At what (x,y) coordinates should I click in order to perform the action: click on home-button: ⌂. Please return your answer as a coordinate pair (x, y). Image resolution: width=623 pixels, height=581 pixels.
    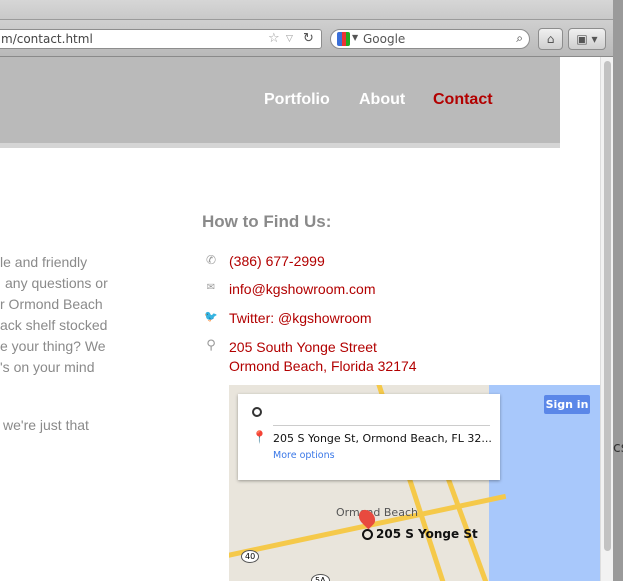
    Looking at the image, I should click on (550, 39).